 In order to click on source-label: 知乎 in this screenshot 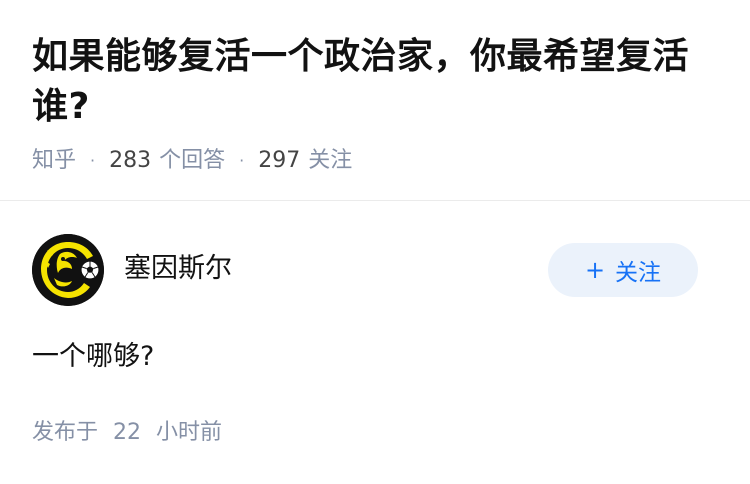, I will do `click(54, 161)`.